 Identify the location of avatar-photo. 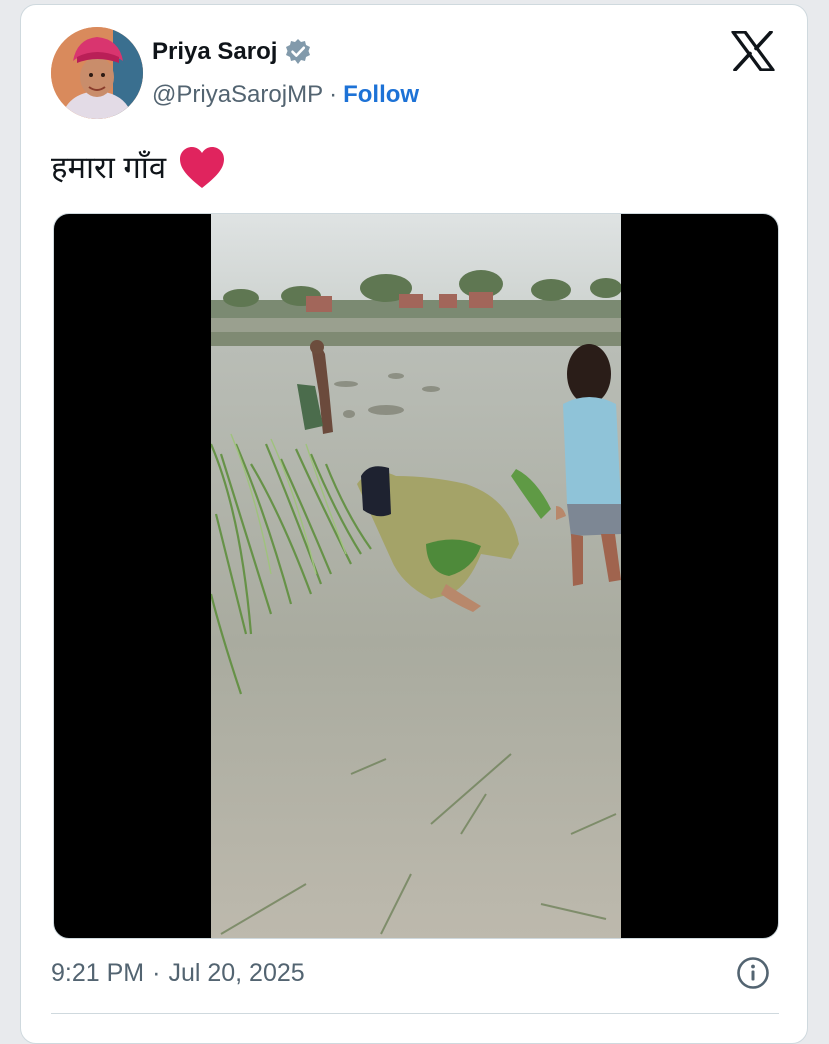
(97, 73).